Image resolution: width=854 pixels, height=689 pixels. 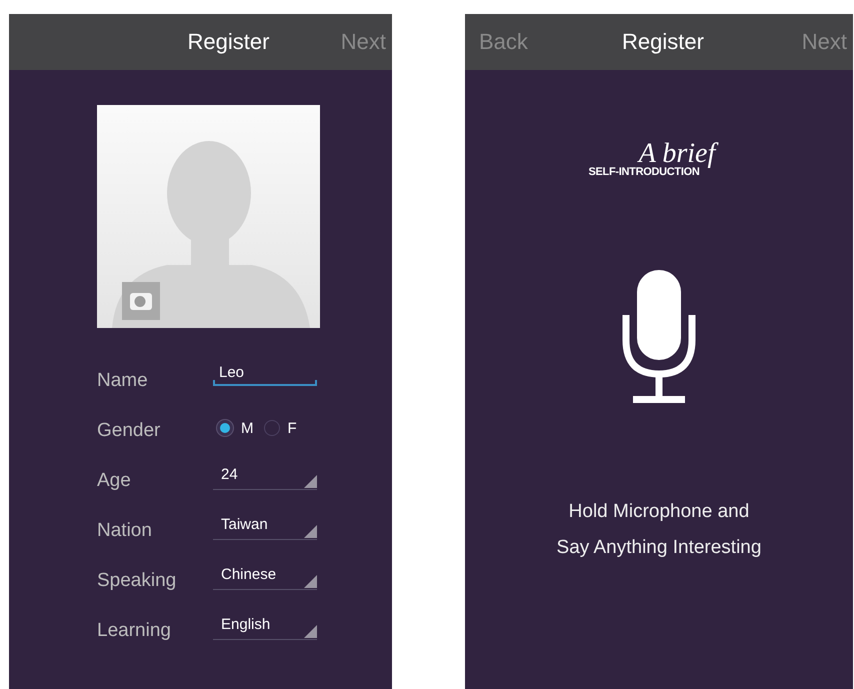 What do you see at coordinates (265, 477) in the screenshot?
I see `dropdown-field: 24` at bounding box center [265, 477].